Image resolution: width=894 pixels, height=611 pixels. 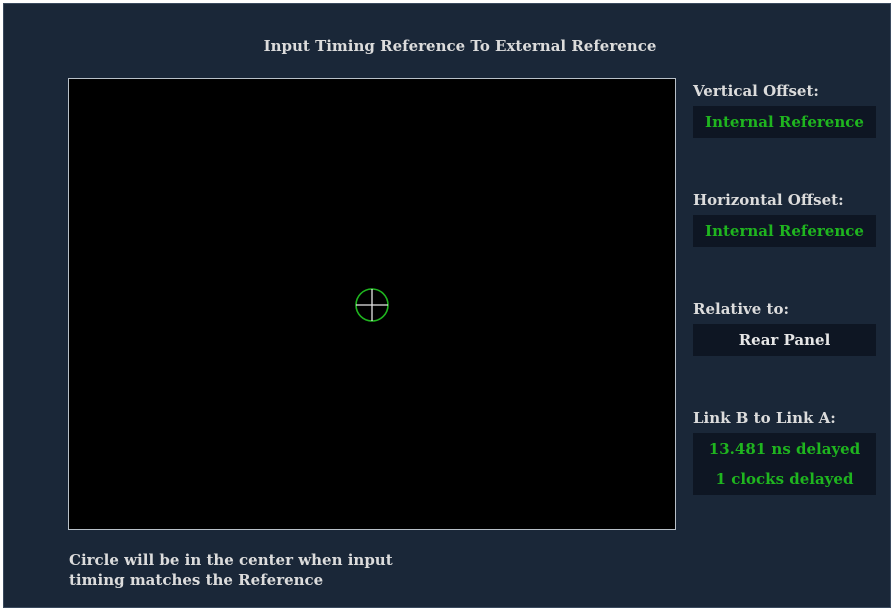 What do you see at coordinates (784, 479) in the screenshot?
I see `link-clocks-value: 1 clocks delayed` at bounding box center [784, 479].